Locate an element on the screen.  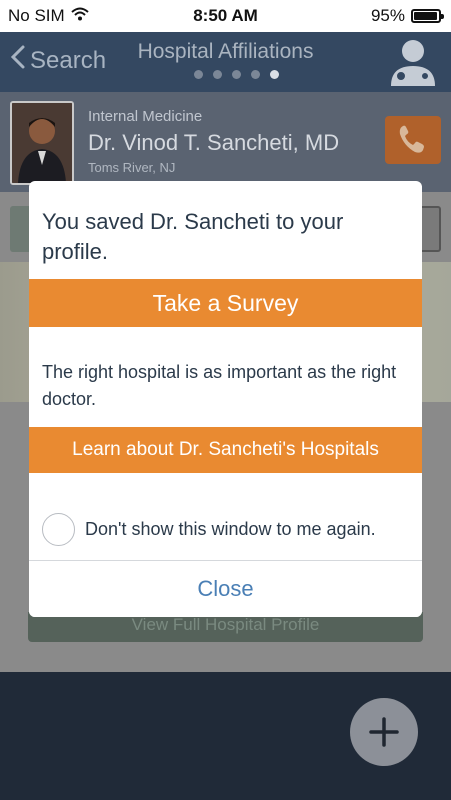
nav-bar: Search Hospital Affiliations is located at coordinates (225, 62).